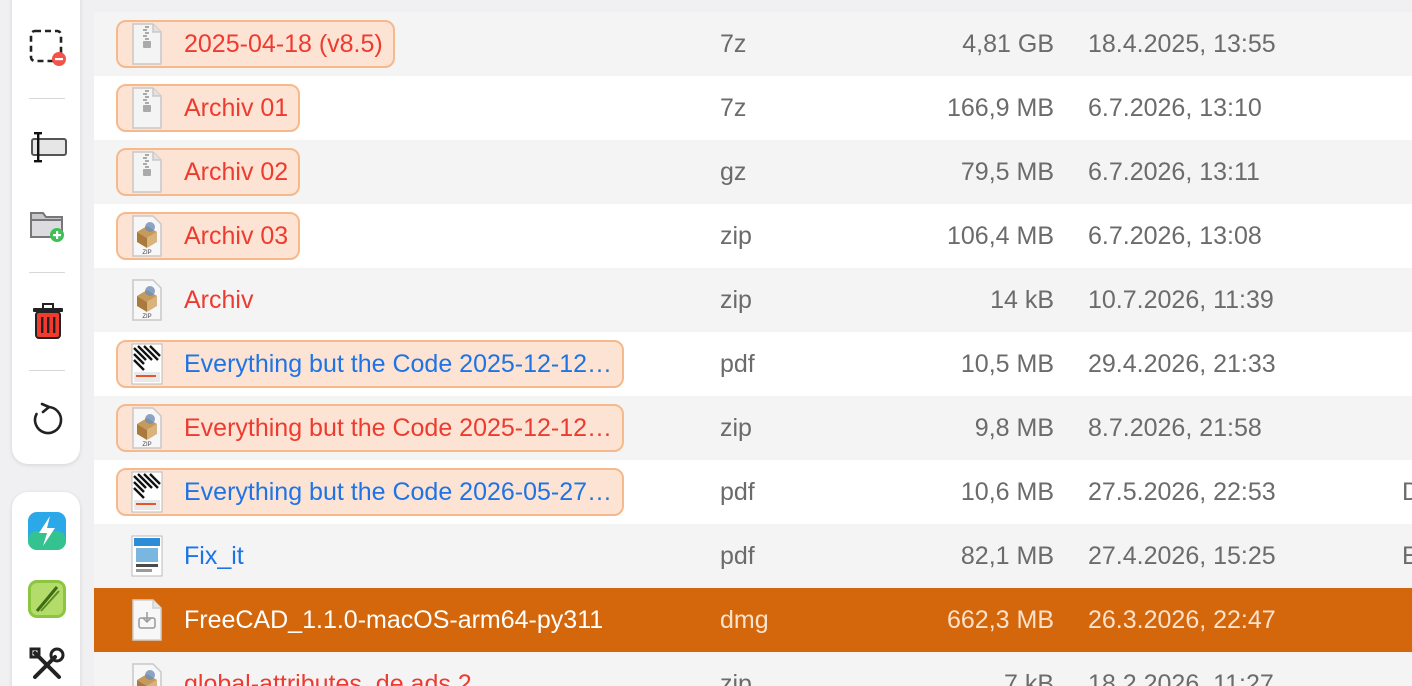 This screenshot has width=1412, height=686. What do you see at coordinates (753, 172) in the screenshot?
I see `file-row: Archiv 02 gz 79,5 MB 6.7.2026, 13:11` at bounding box center [753, 172].